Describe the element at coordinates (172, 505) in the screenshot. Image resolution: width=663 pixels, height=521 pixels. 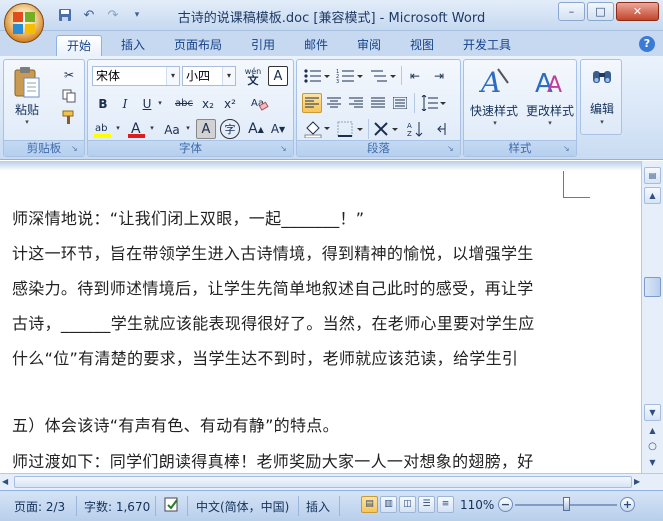
I see `proofing-icon` at that location.